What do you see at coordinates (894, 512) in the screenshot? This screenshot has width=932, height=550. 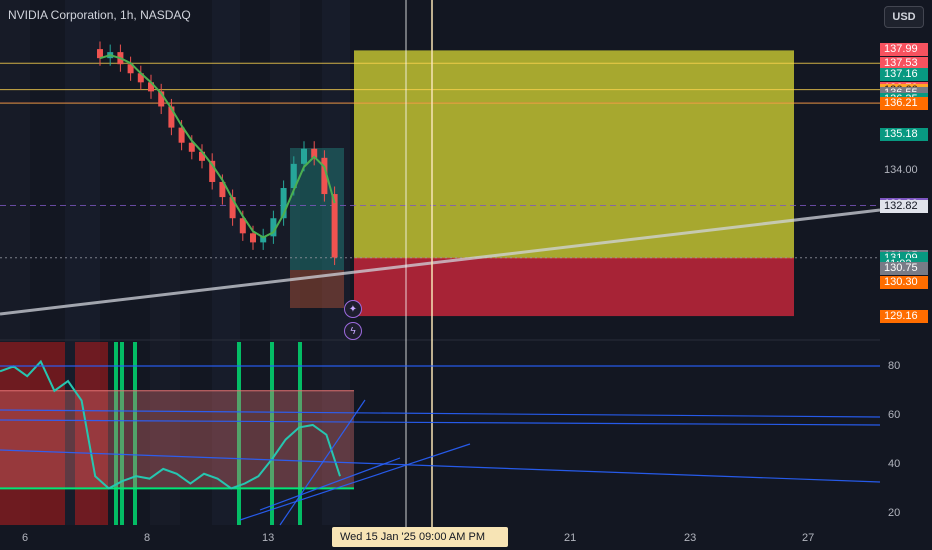 I see `oscillator-tick: 20` at bounding box center [894, 512].